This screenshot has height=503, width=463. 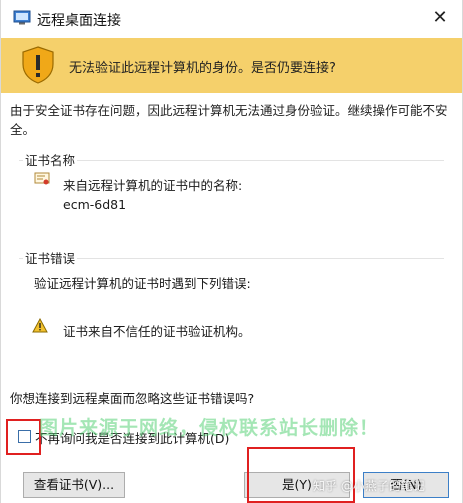 I want to click on title-bar: 远程桌面连接 ✕, so click(x=231, y=19).